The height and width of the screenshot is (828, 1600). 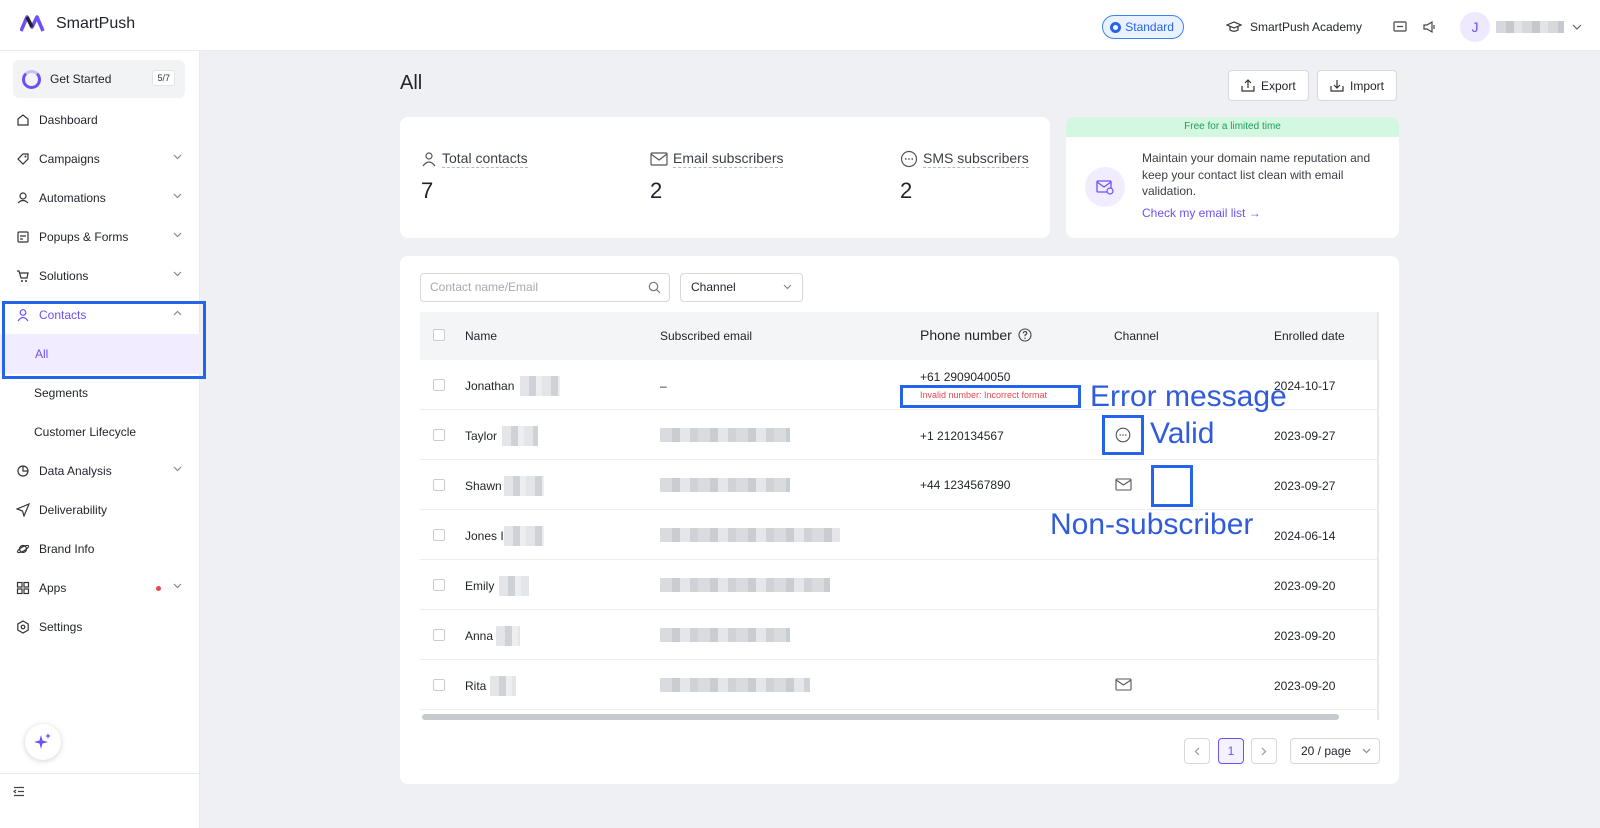 What do you see at coordinates (484, 536) in the screenshot?
I see `contact-name: Jones I` at bounding box center [484, 536].